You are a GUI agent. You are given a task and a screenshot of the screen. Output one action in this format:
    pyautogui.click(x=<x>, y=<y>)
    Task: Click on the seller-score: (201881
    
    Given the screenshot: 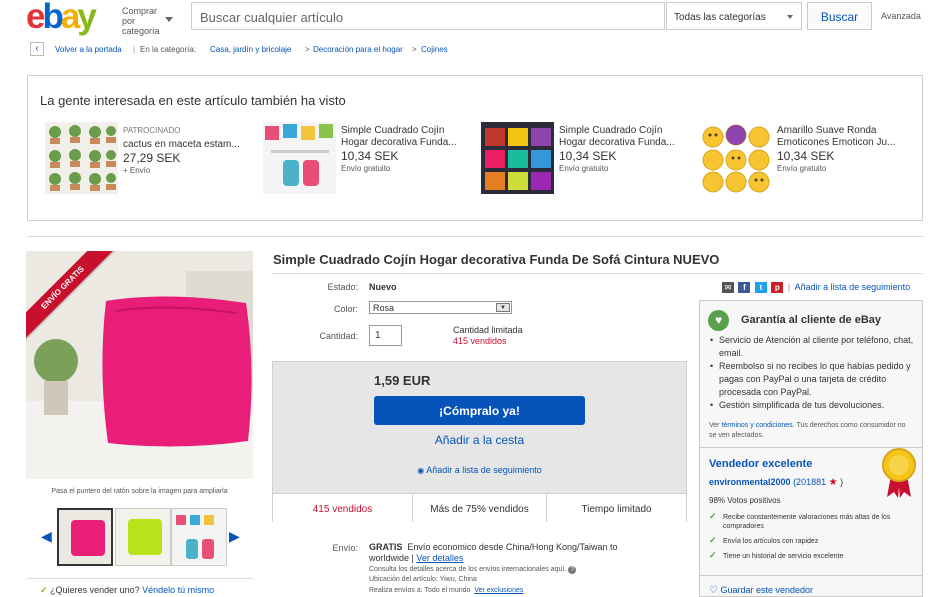 What is the action you would take?
    pyautogui.click(x=809, y=482)
    